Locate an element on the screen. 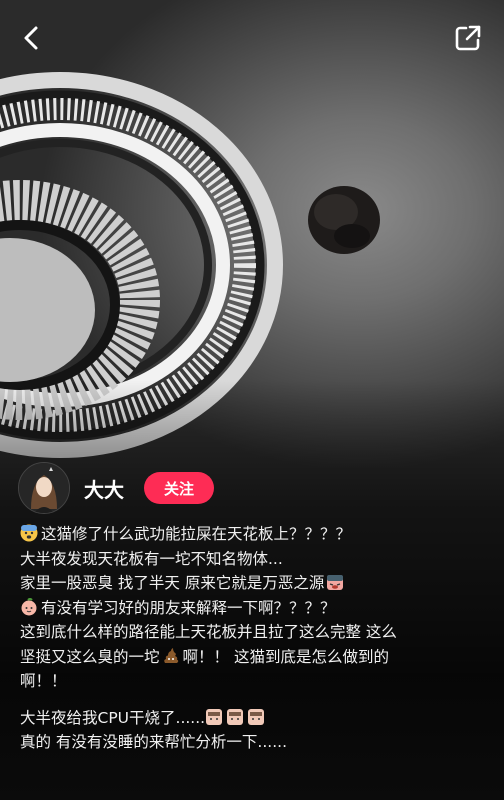 Image resolution: width=504 pixels, height=800 pixels. avatar-image is located at coordinates (44, 488).